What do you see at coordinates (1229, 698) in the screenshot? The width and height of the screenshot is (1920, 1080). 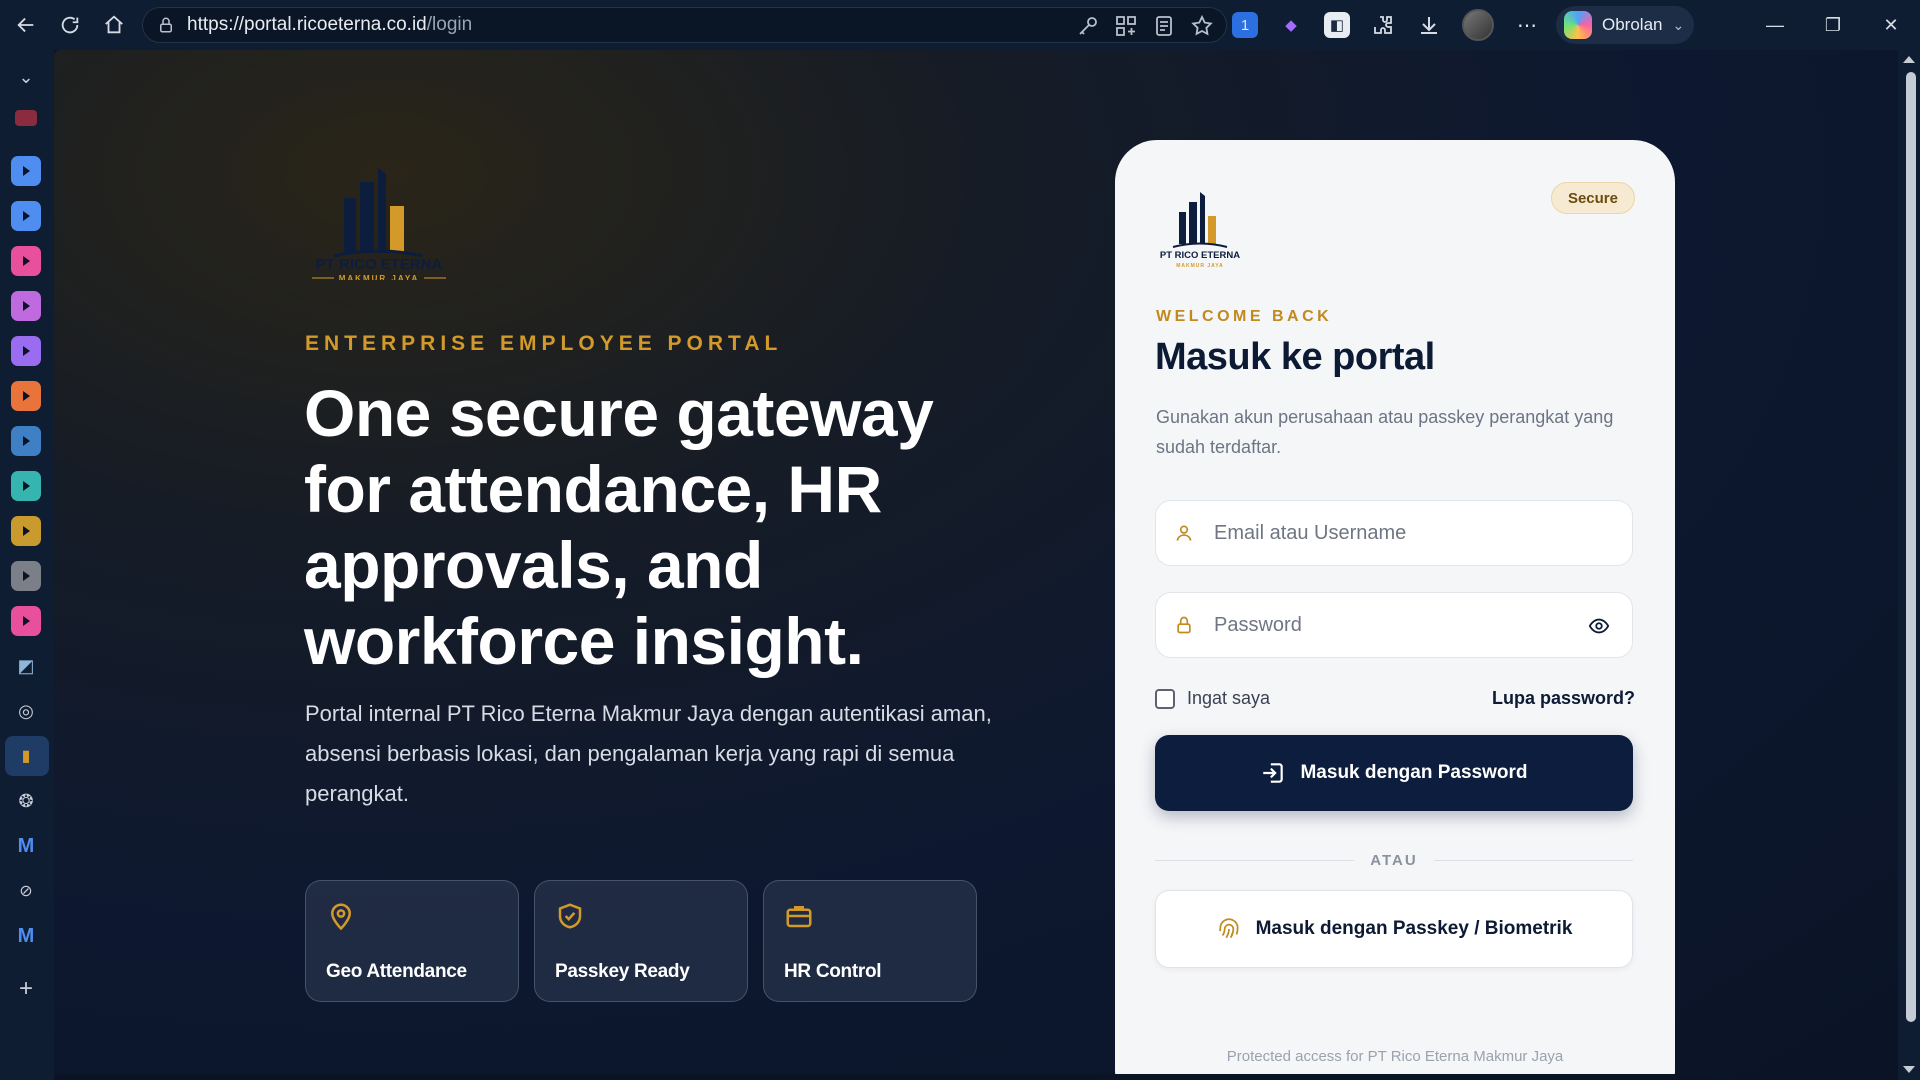 I see `remember-label: Ingat saya` at bounding box center [1229, 698].